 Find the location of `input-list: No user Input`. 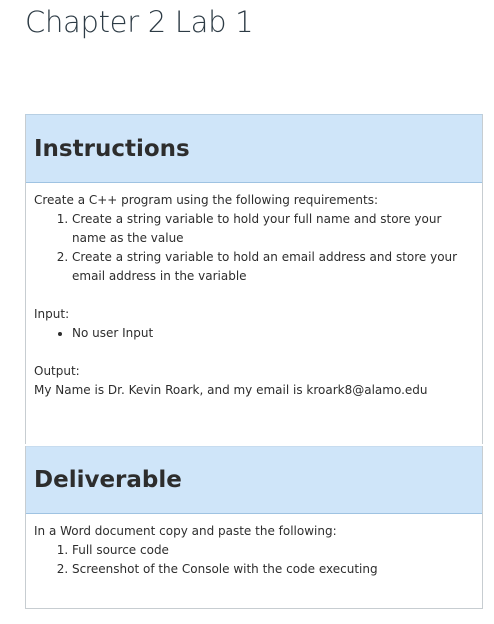

input-list: No user Input is located at coordinates (254, 333).